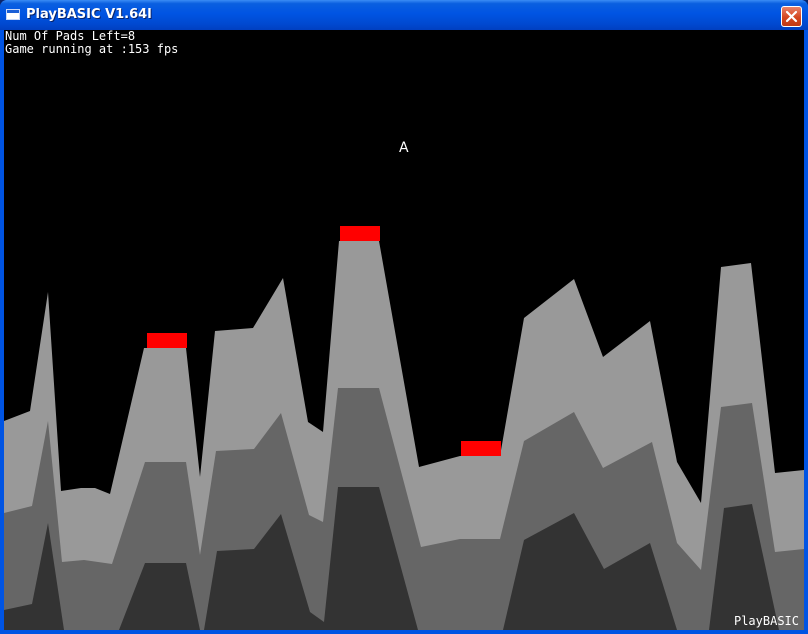 The height and width of the screenshot is (634, 808). I want to click on close-icon, so click(791, 16).